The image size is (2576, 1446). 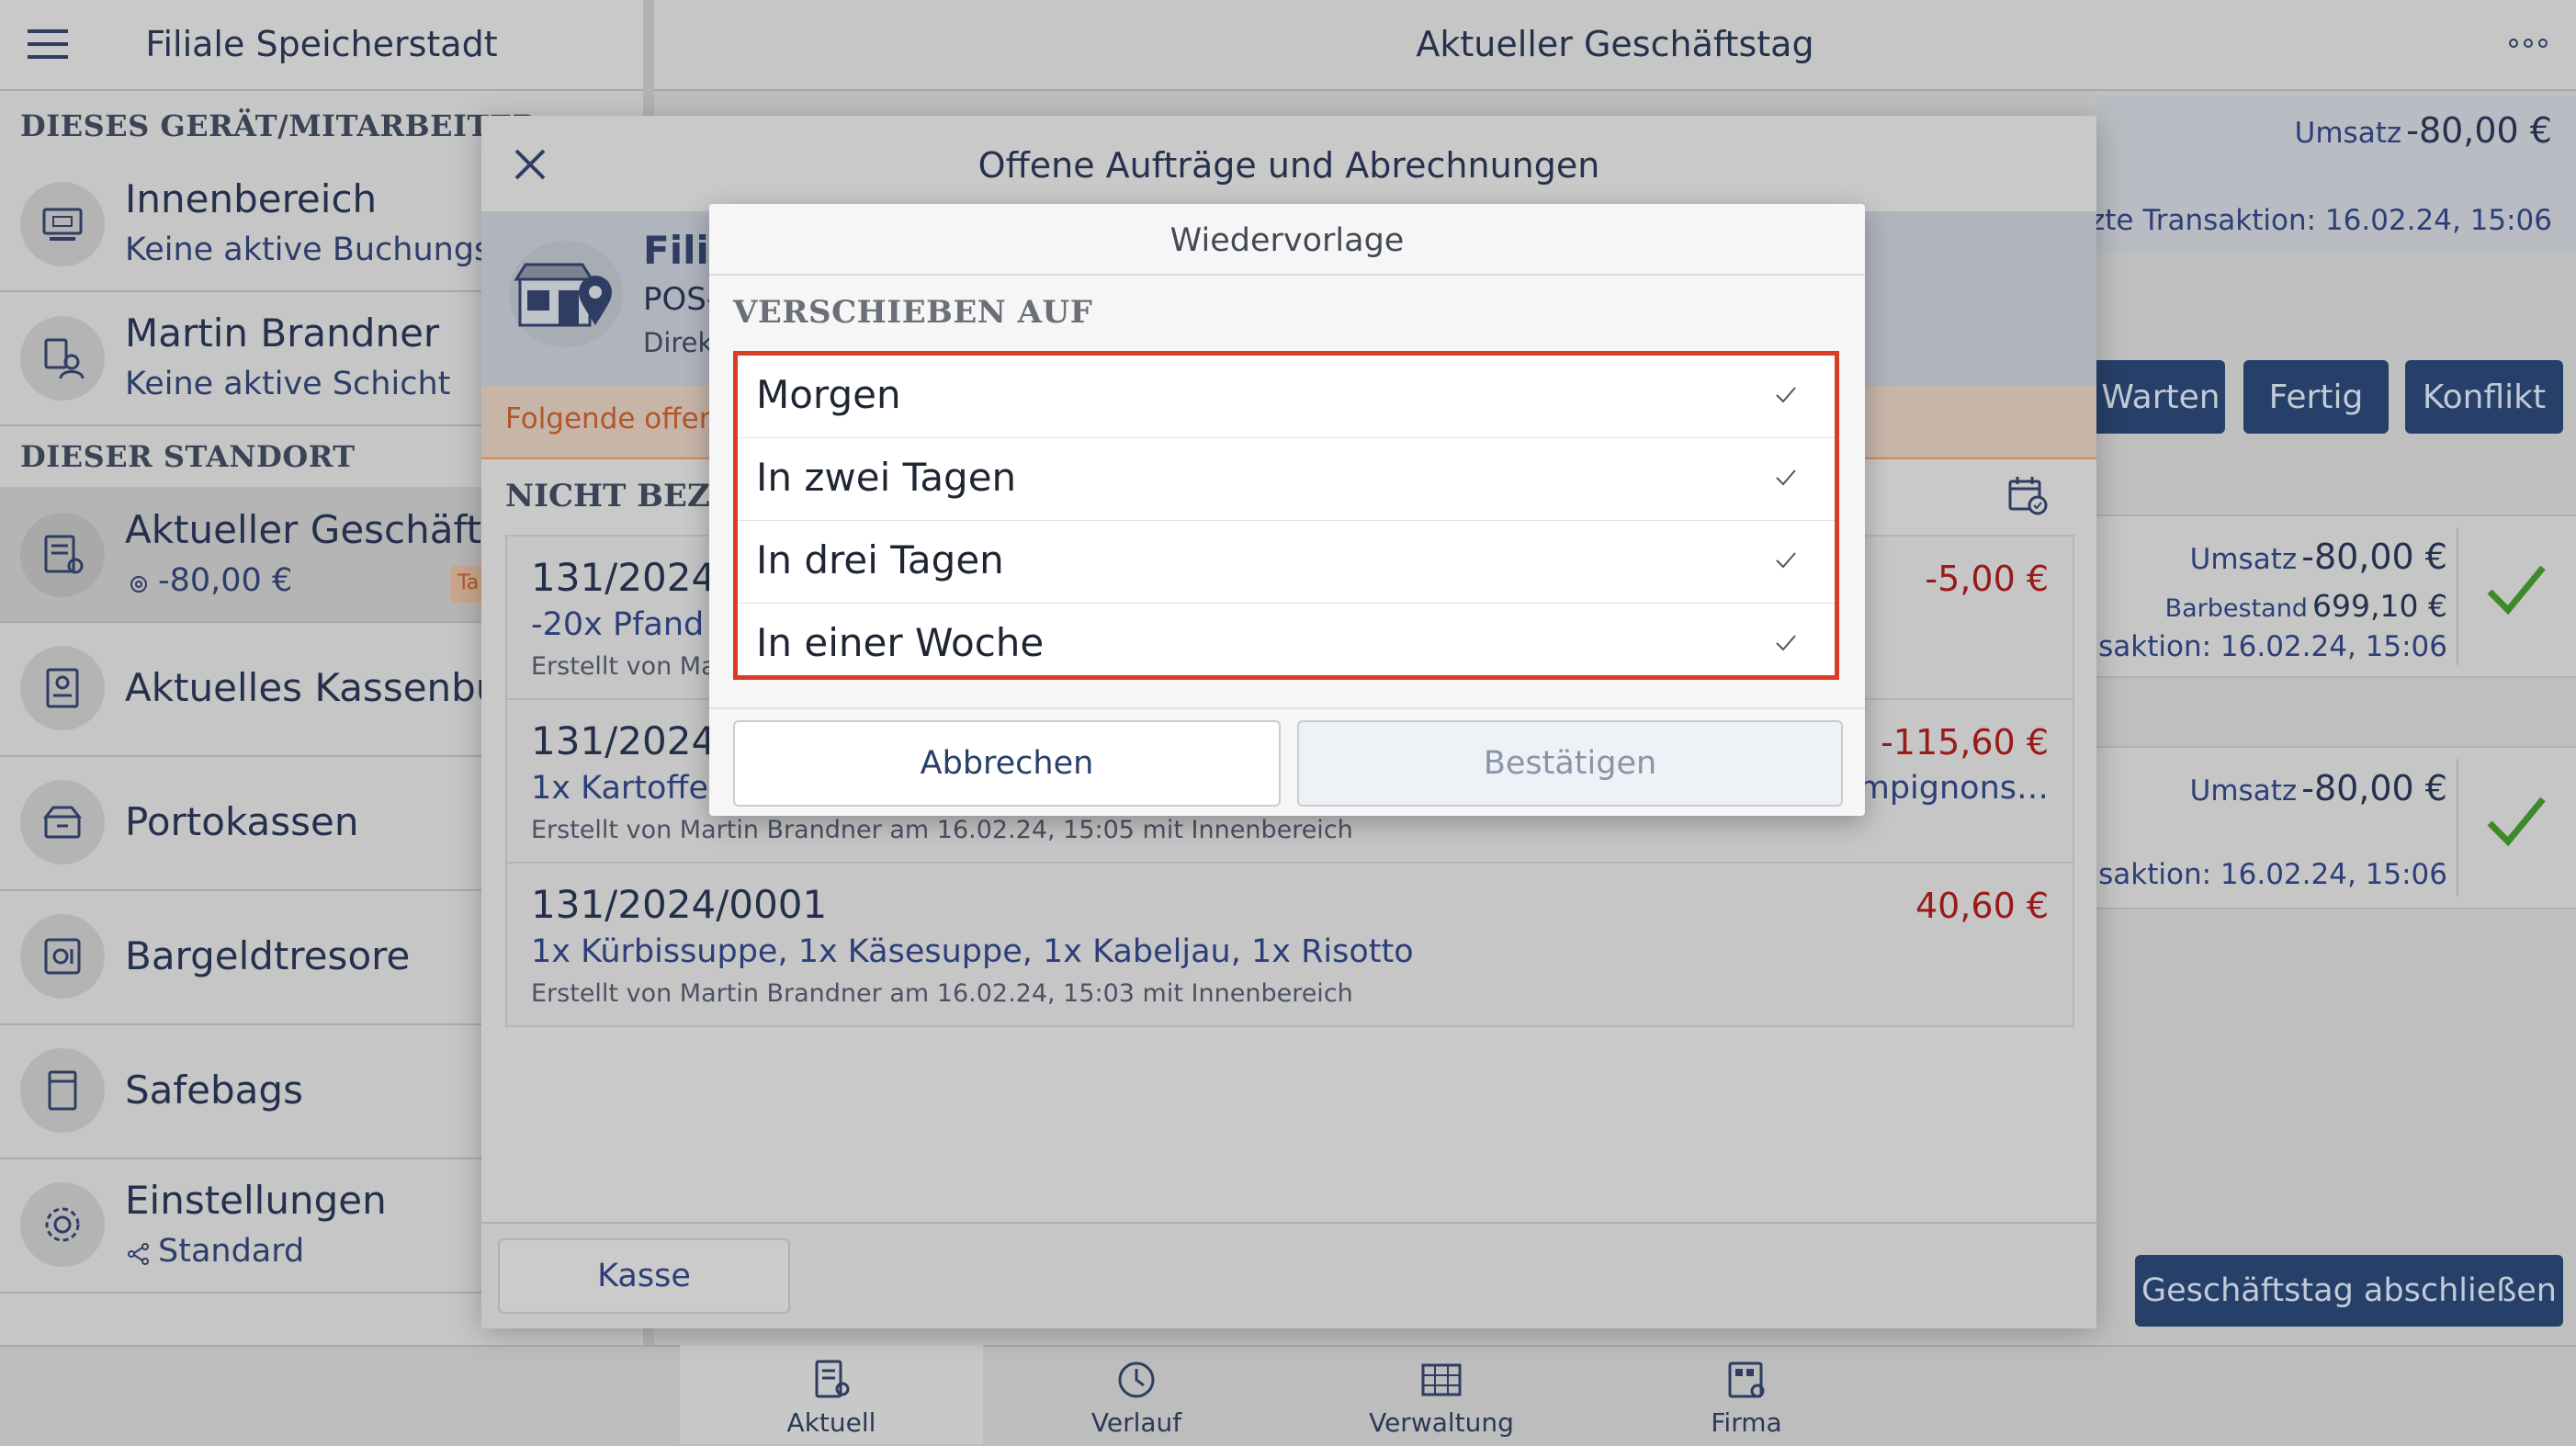 What do you see at coordinates (48, 44) in the screenshot?
I see `hamburger-menu-icon` at bounding box center [48, 44].